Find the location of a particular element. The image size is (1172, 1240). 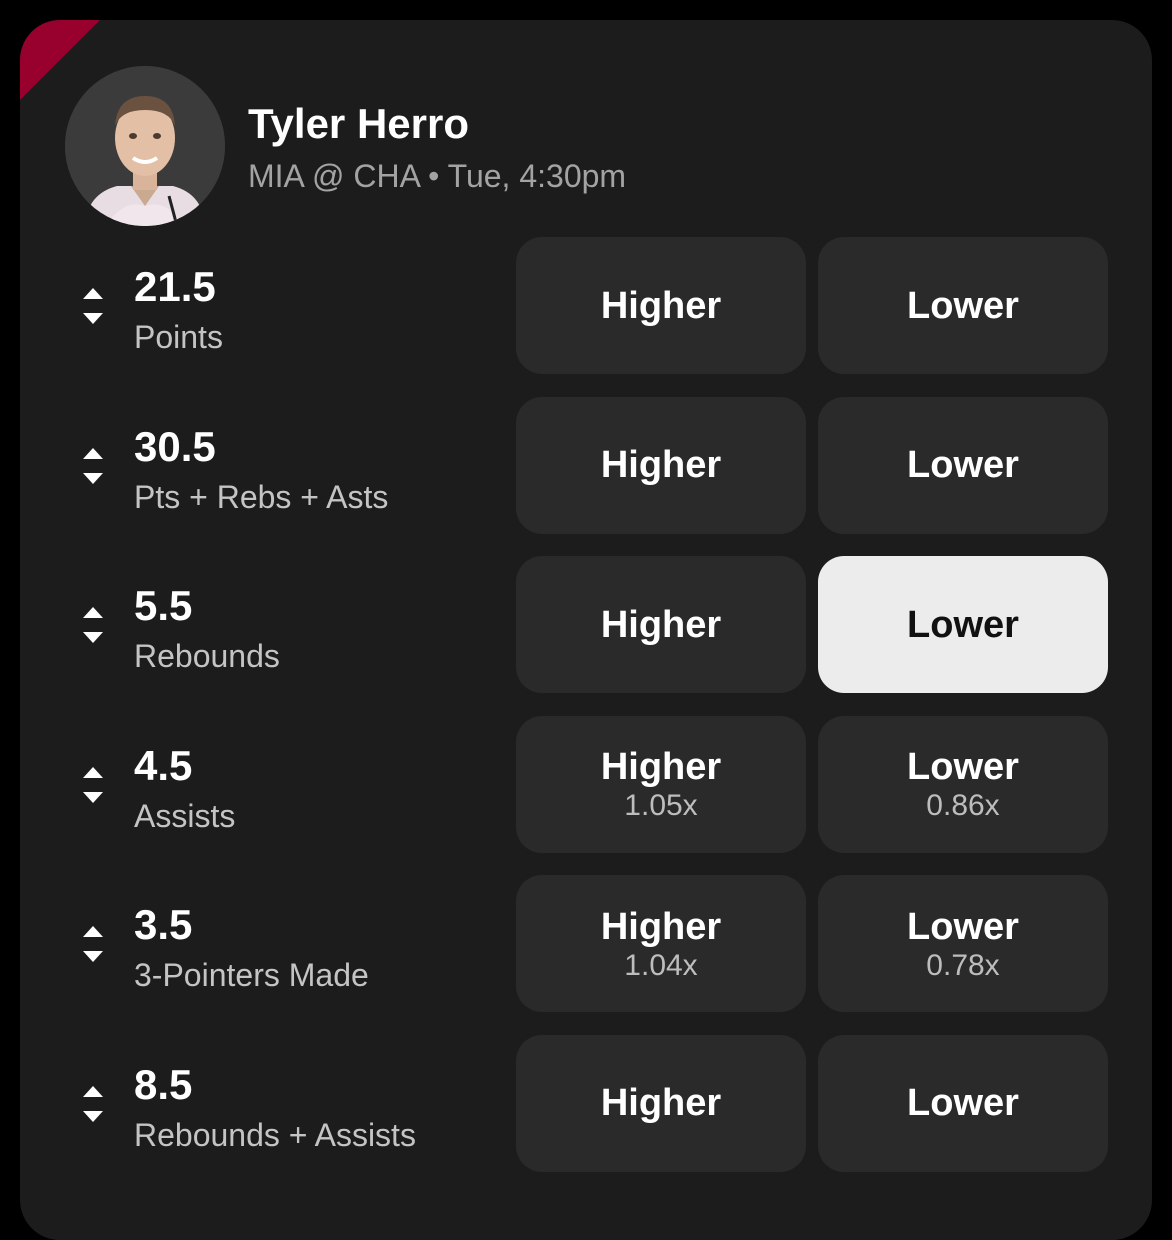

prop-row: 8.5 Rebounds + Assists Higher Lower is located at coordinates (586, 1103).